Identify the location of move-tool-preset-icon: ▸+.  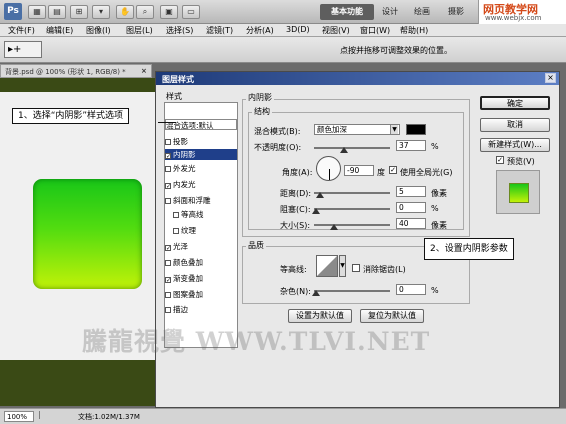
(23, 49).